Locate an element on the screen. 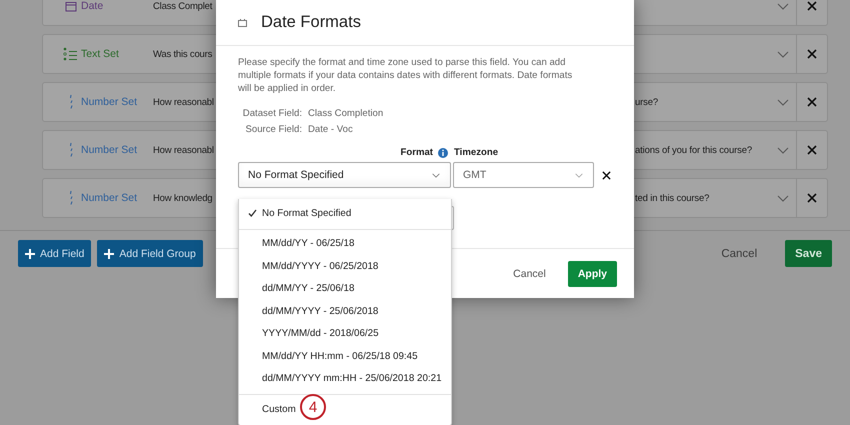  option-label: YYYY/MM/dd - 2018/06/25 is located at coordinates (320, 334).